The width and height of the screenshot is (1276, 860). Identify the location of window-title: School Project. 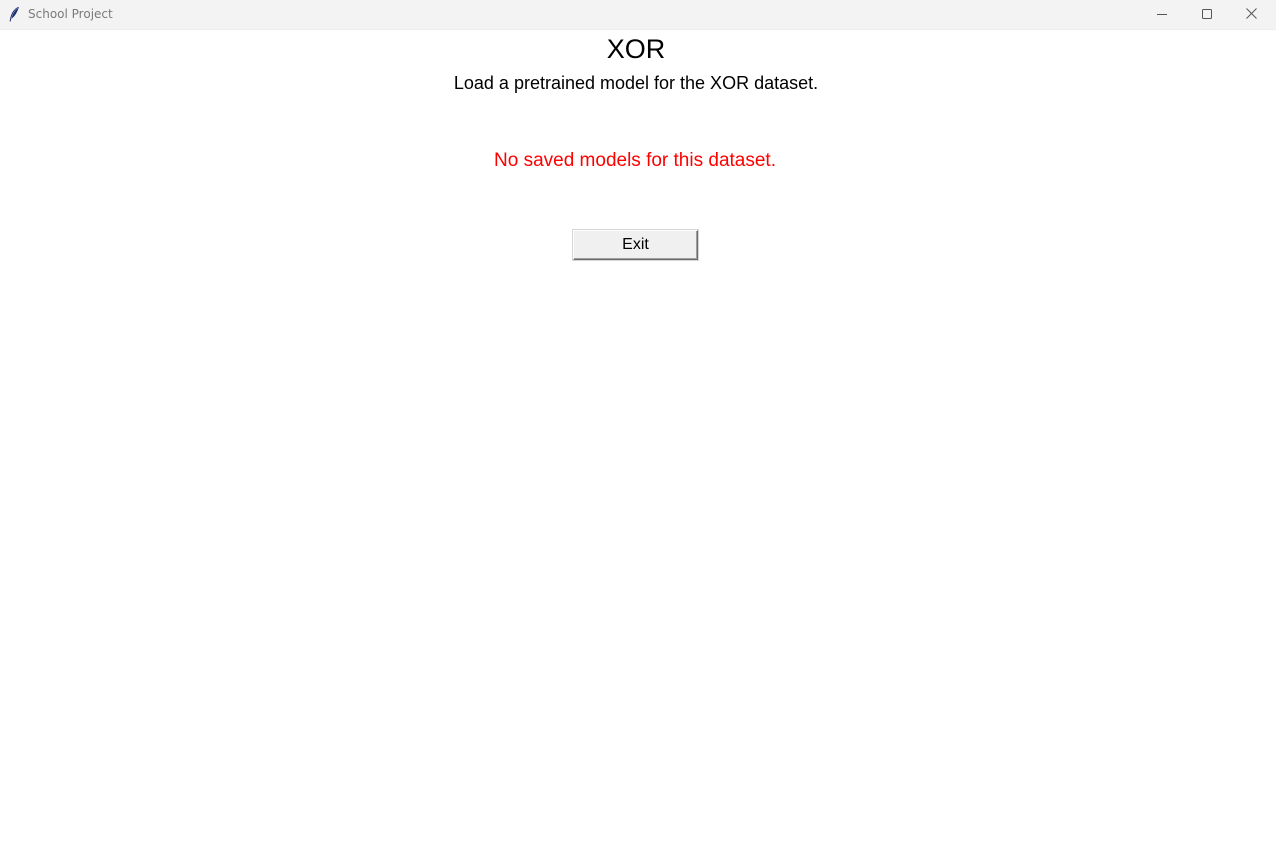
(70, 14).